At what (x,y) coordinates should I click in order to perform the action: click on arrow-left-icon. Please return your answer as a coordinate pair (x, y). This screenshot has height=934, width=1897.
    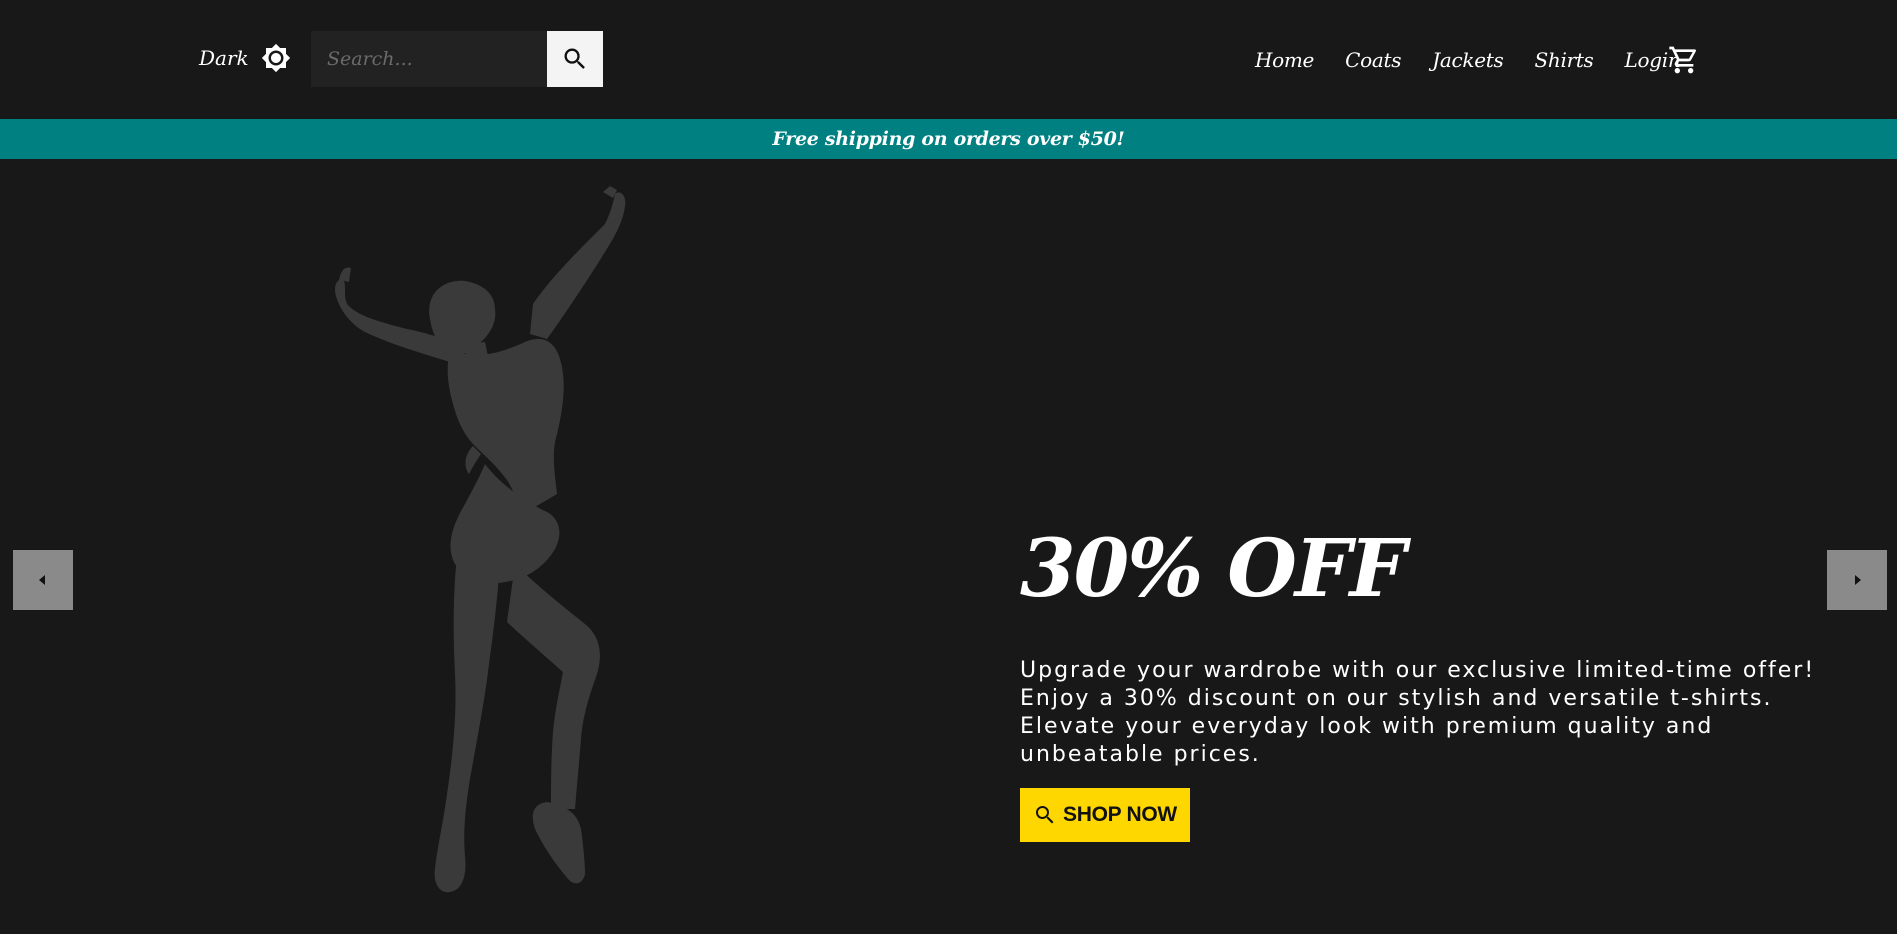
    Looking at the image, I should click on (42, 580).